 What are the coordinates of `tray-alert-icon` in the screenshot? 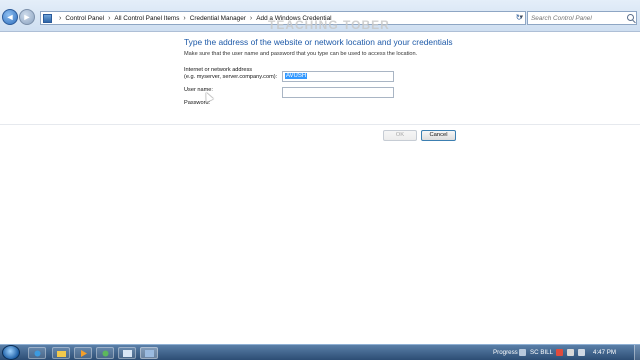 It's located at (559, 352).